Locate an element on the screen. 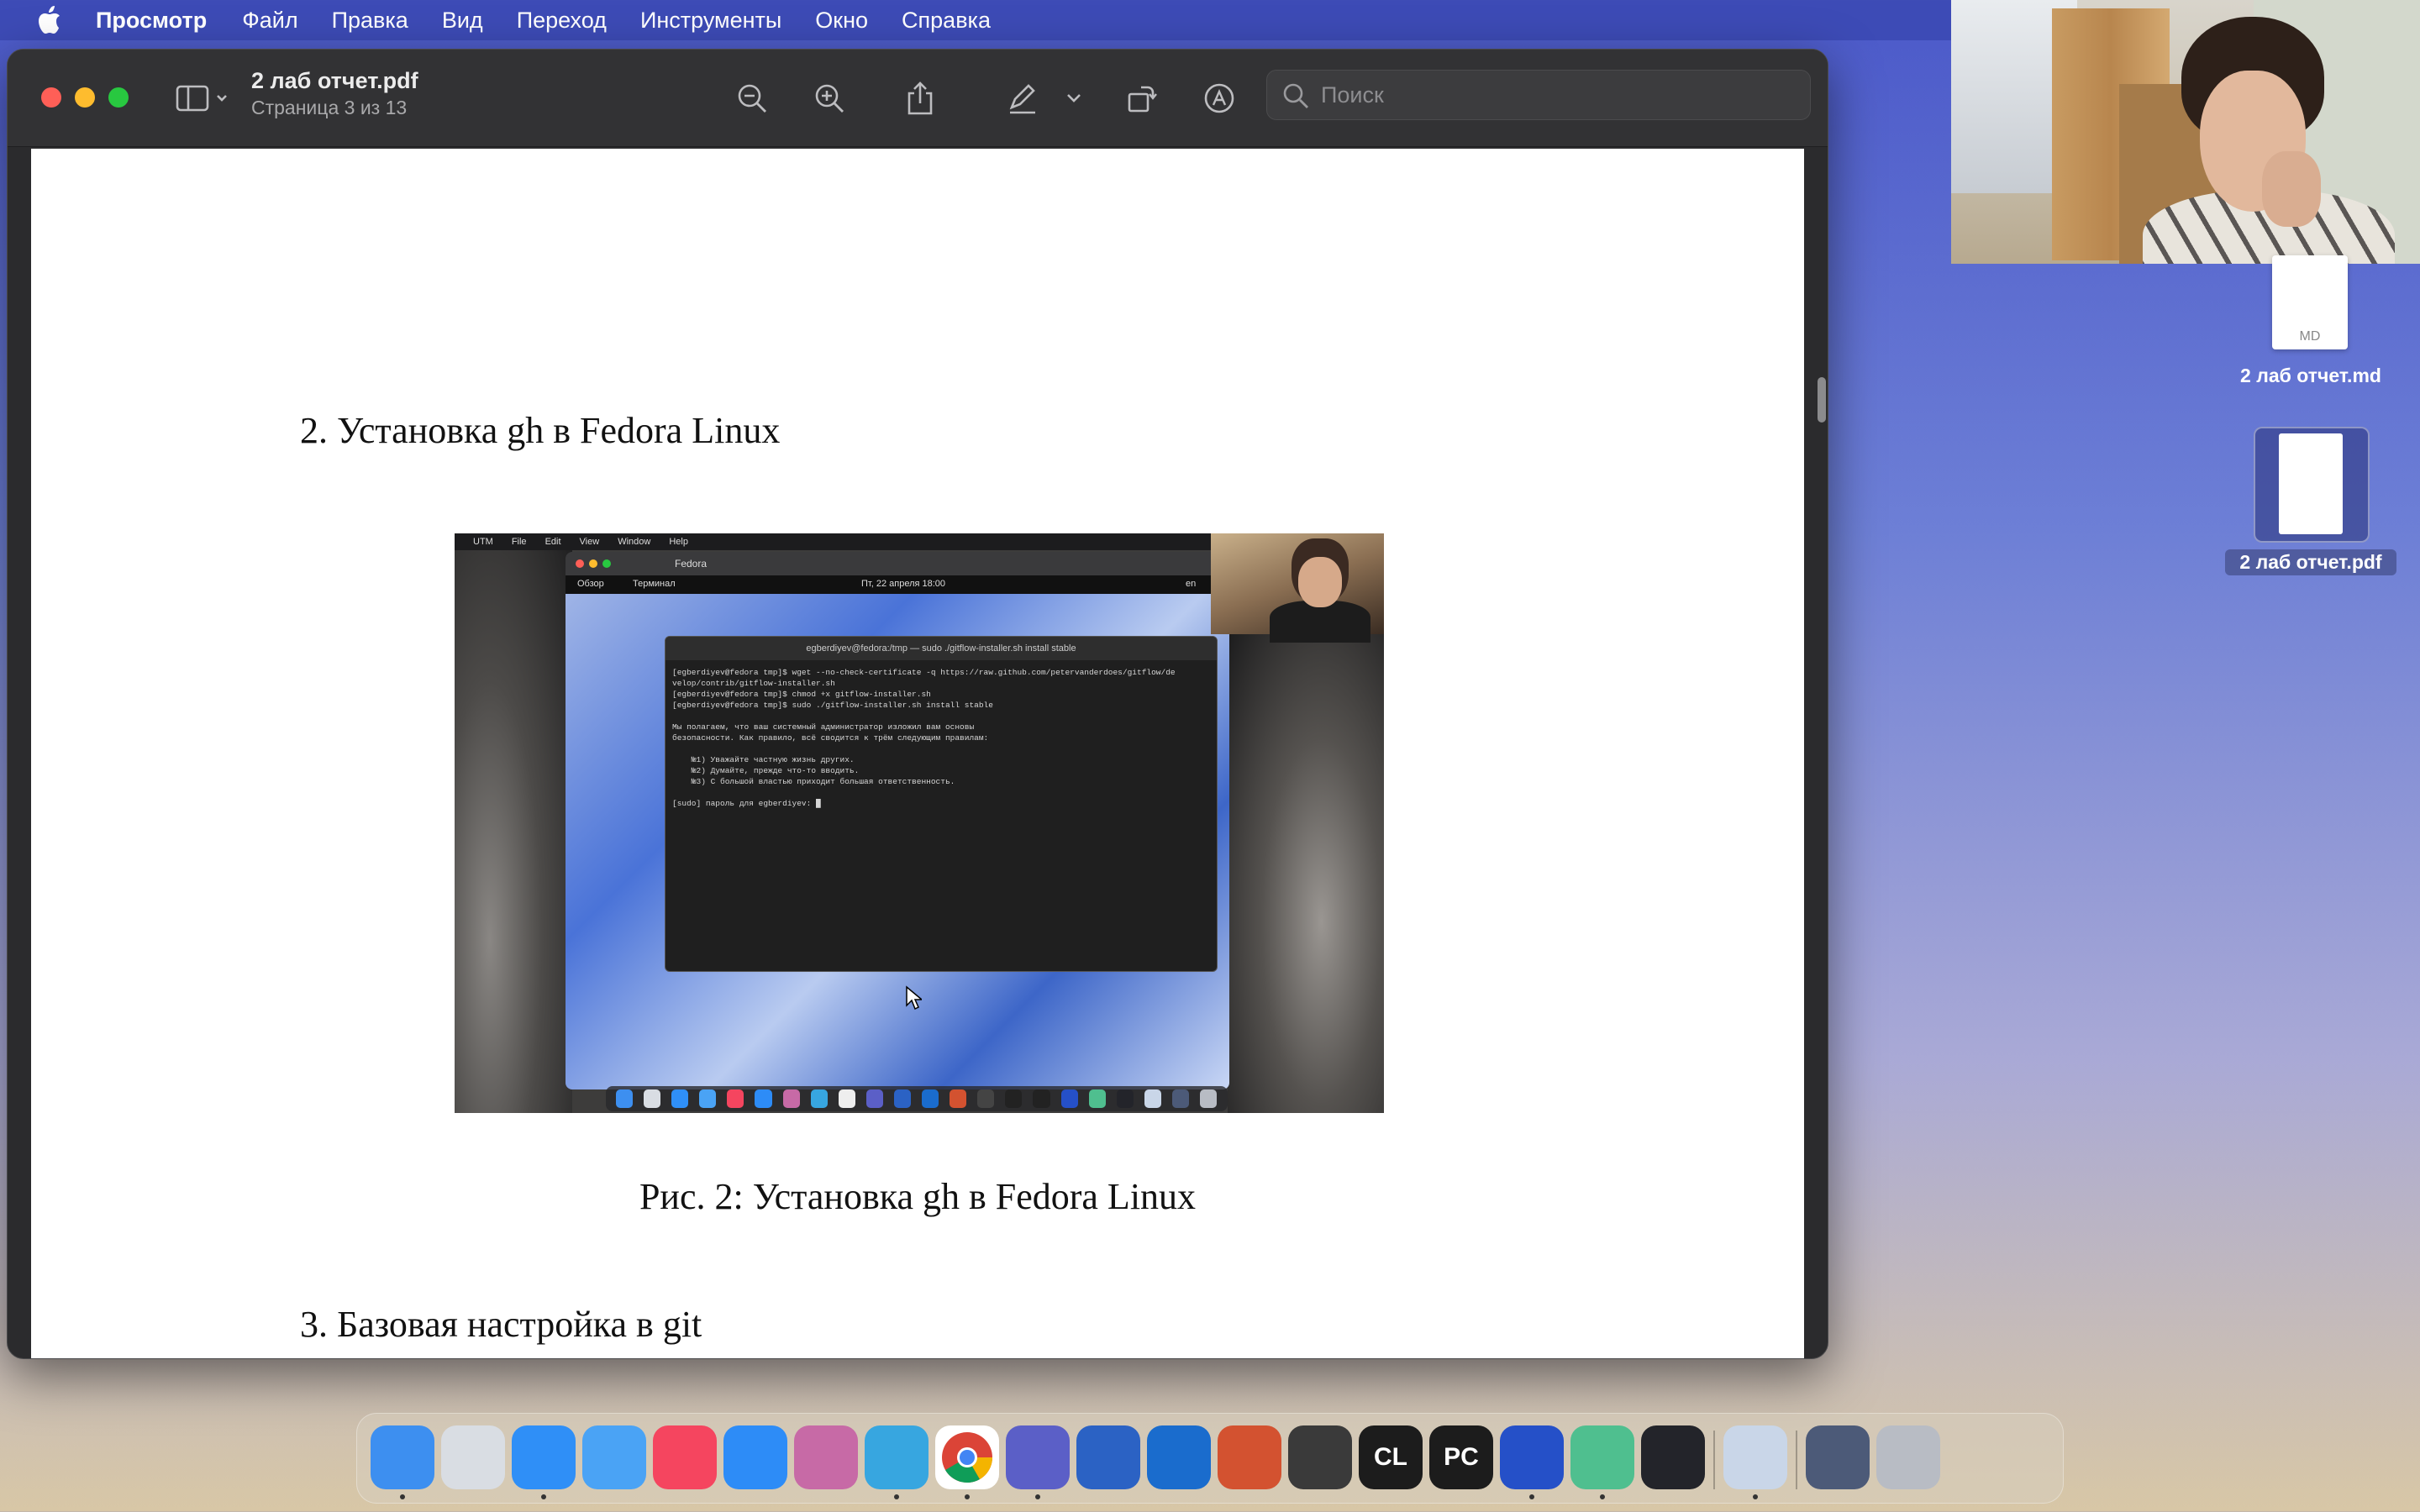 This screenshot has height=1512, width=2420. dock-clion-icon: CL is located at coordinates (1391, 1457).